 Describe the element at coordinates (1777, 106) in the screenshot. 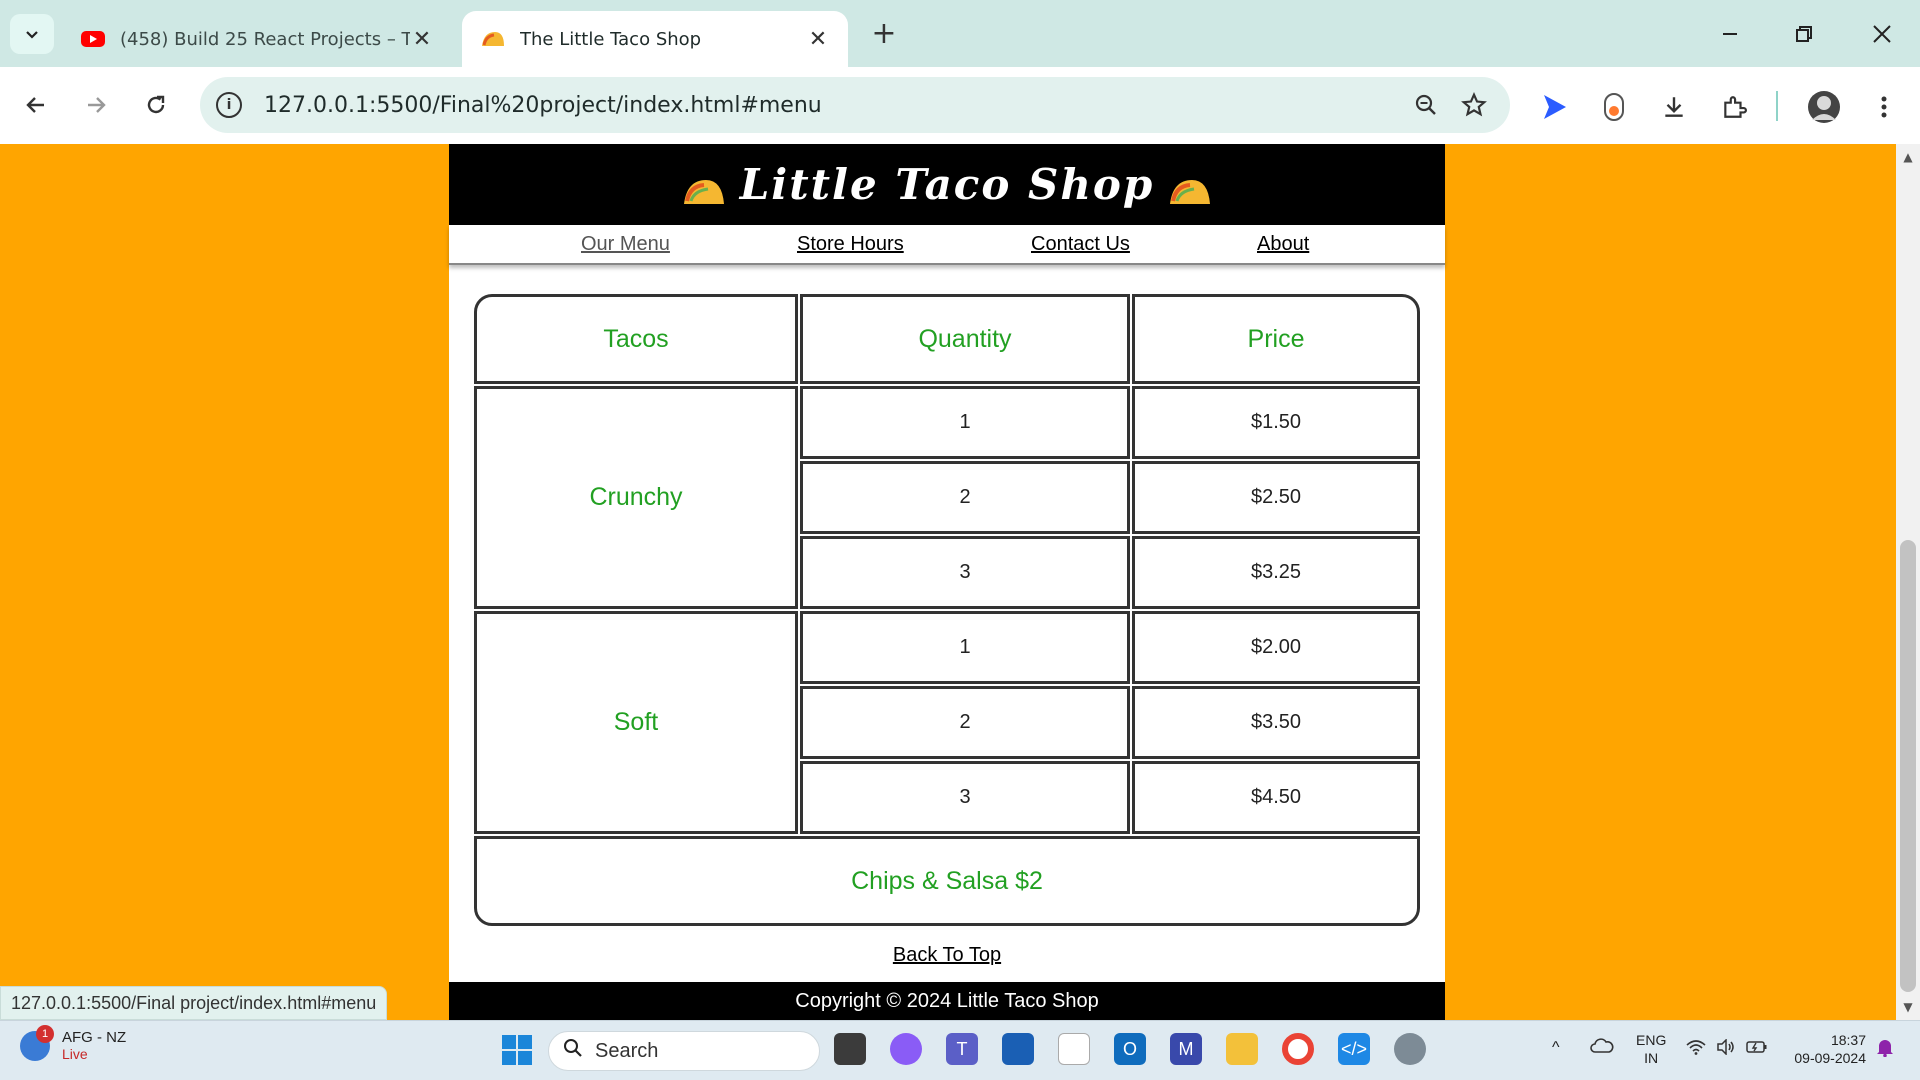

I see `toolbar-divider` at that location.